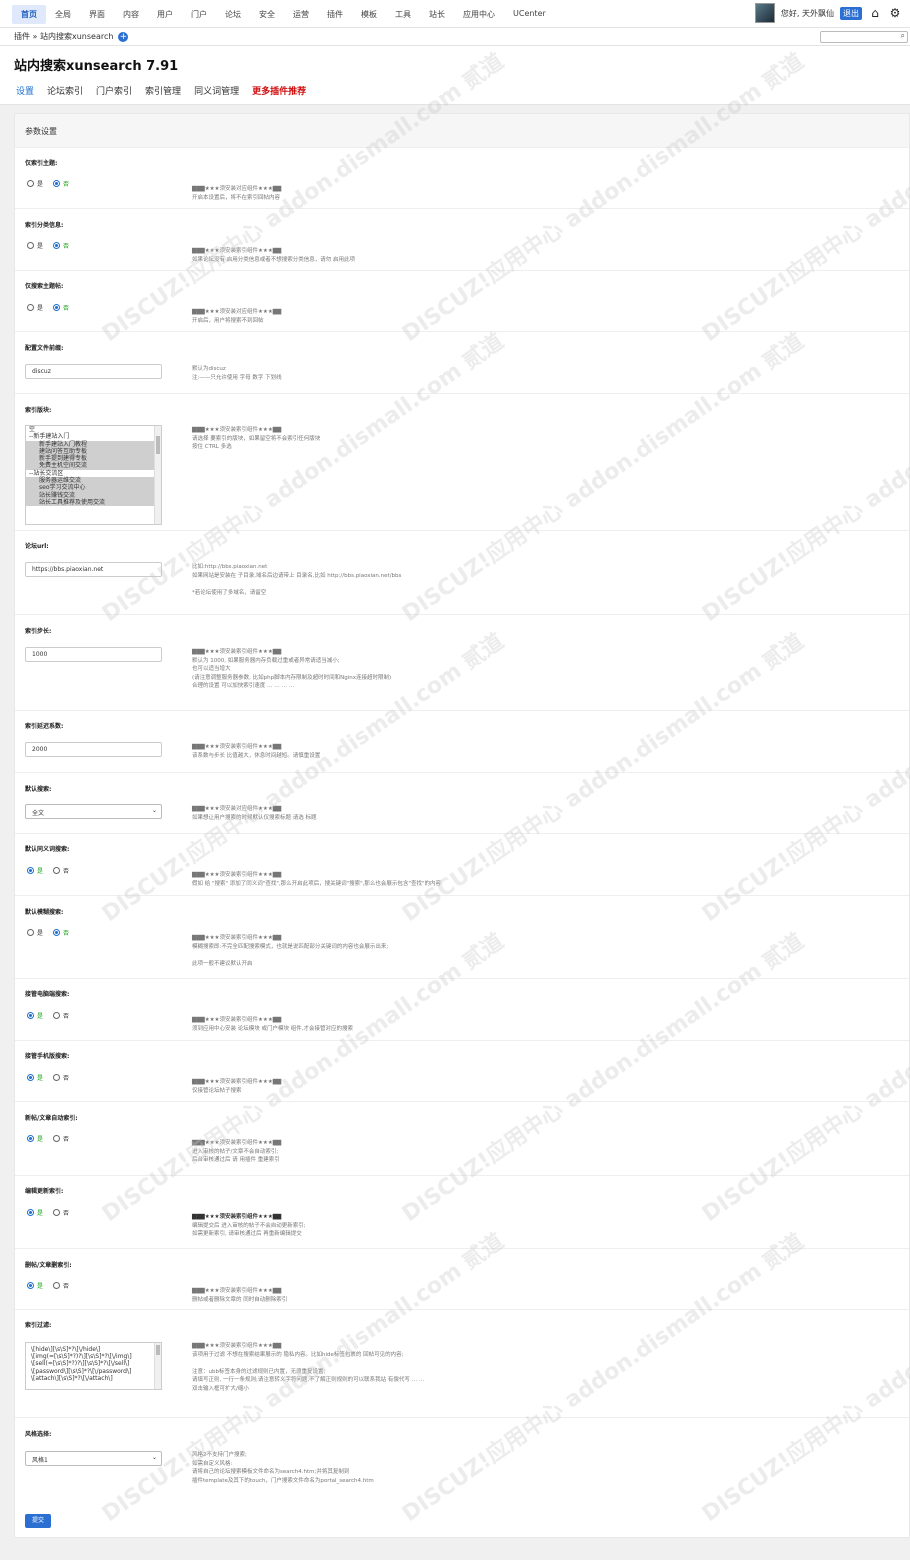 The image size is (910, 1560). I want to click on select-value: 风格1, so click(40, 1460).